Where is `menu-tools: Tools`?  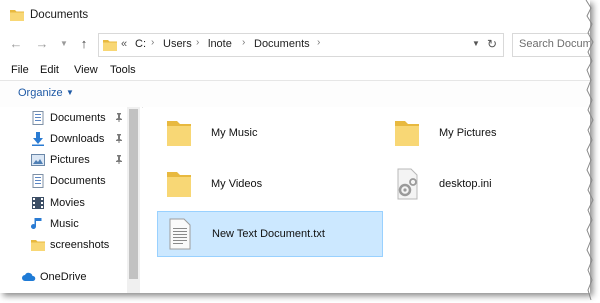
menu-tools: Tools is located at coordinates (123, 70).